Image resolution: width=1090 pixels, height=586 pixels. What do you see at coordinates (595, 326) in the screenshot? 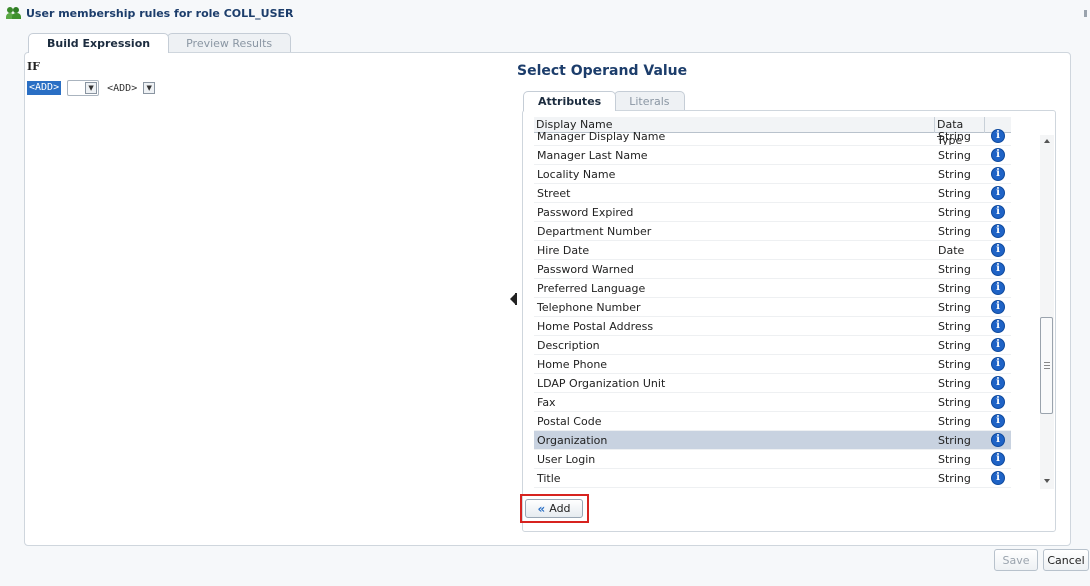
I see `attribute-display-name: Home Postal Address` at bounding box center [595, 326].